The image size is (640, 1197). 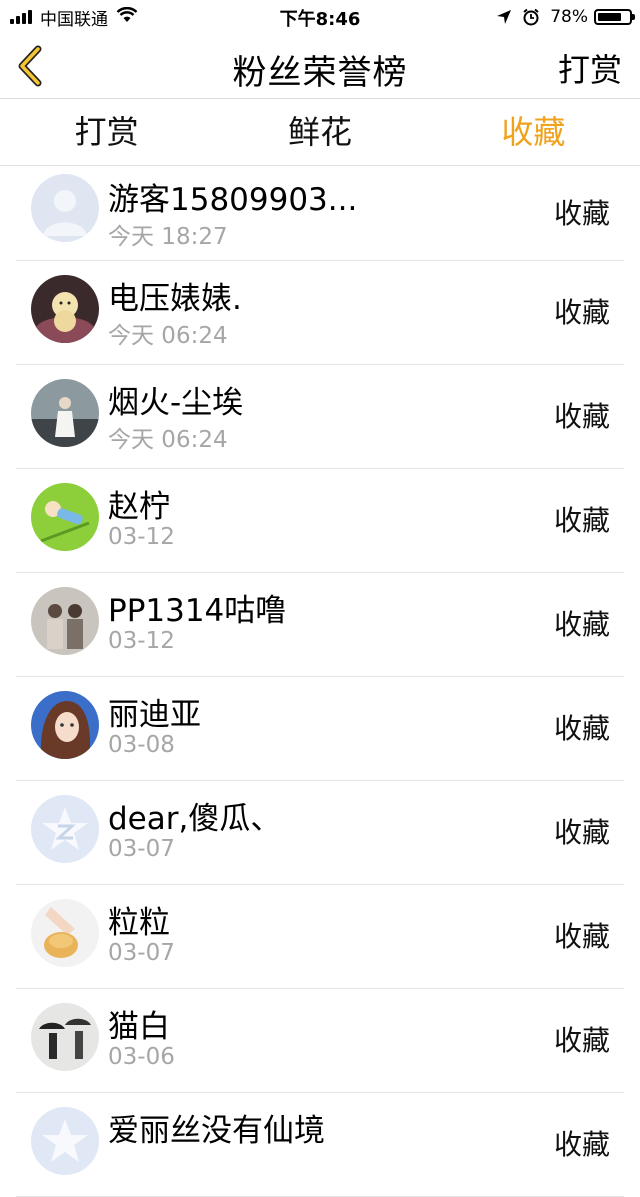 I want to click on battery-icon, so click(x=614, y=17).